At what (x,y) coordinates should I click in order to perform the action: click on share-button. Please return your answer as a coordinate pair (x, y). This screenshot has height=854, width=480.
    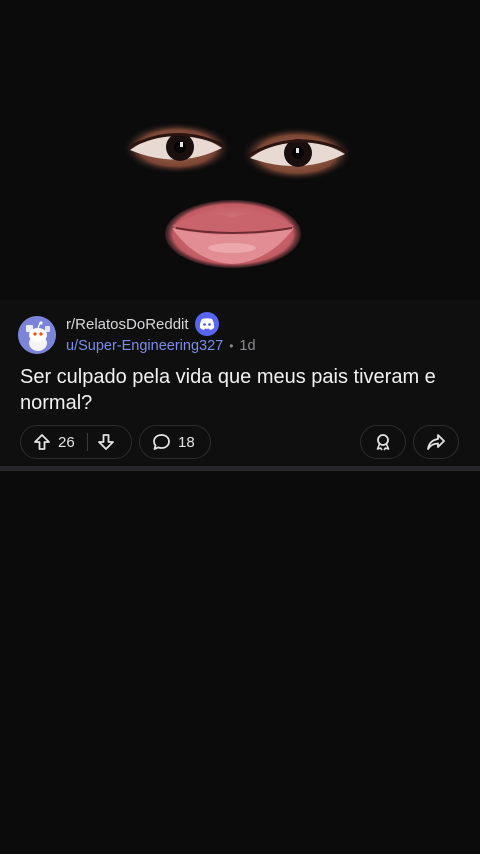
    Looking at the image, I should click on (436, 442).